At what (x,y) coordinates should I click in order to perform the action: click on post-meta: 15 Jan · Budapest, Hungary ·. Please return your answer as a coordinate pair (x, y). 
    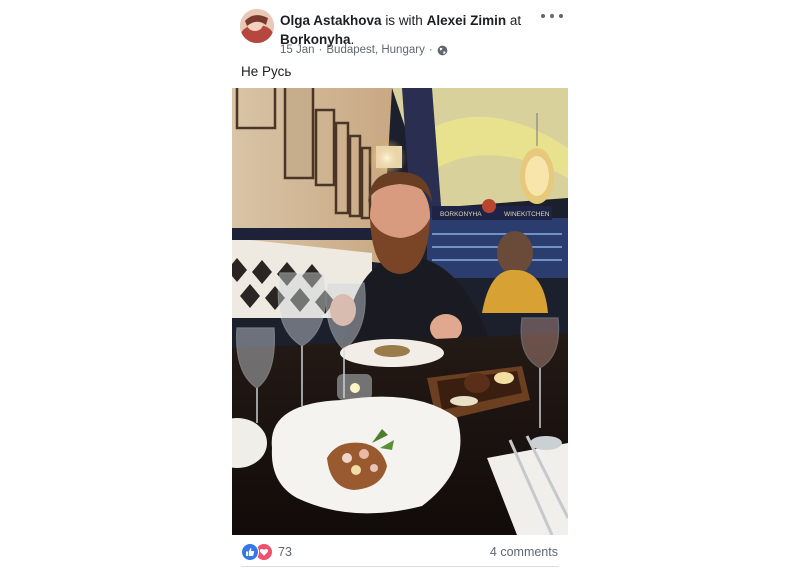
    Looking at the image, I should click on (364, 50).